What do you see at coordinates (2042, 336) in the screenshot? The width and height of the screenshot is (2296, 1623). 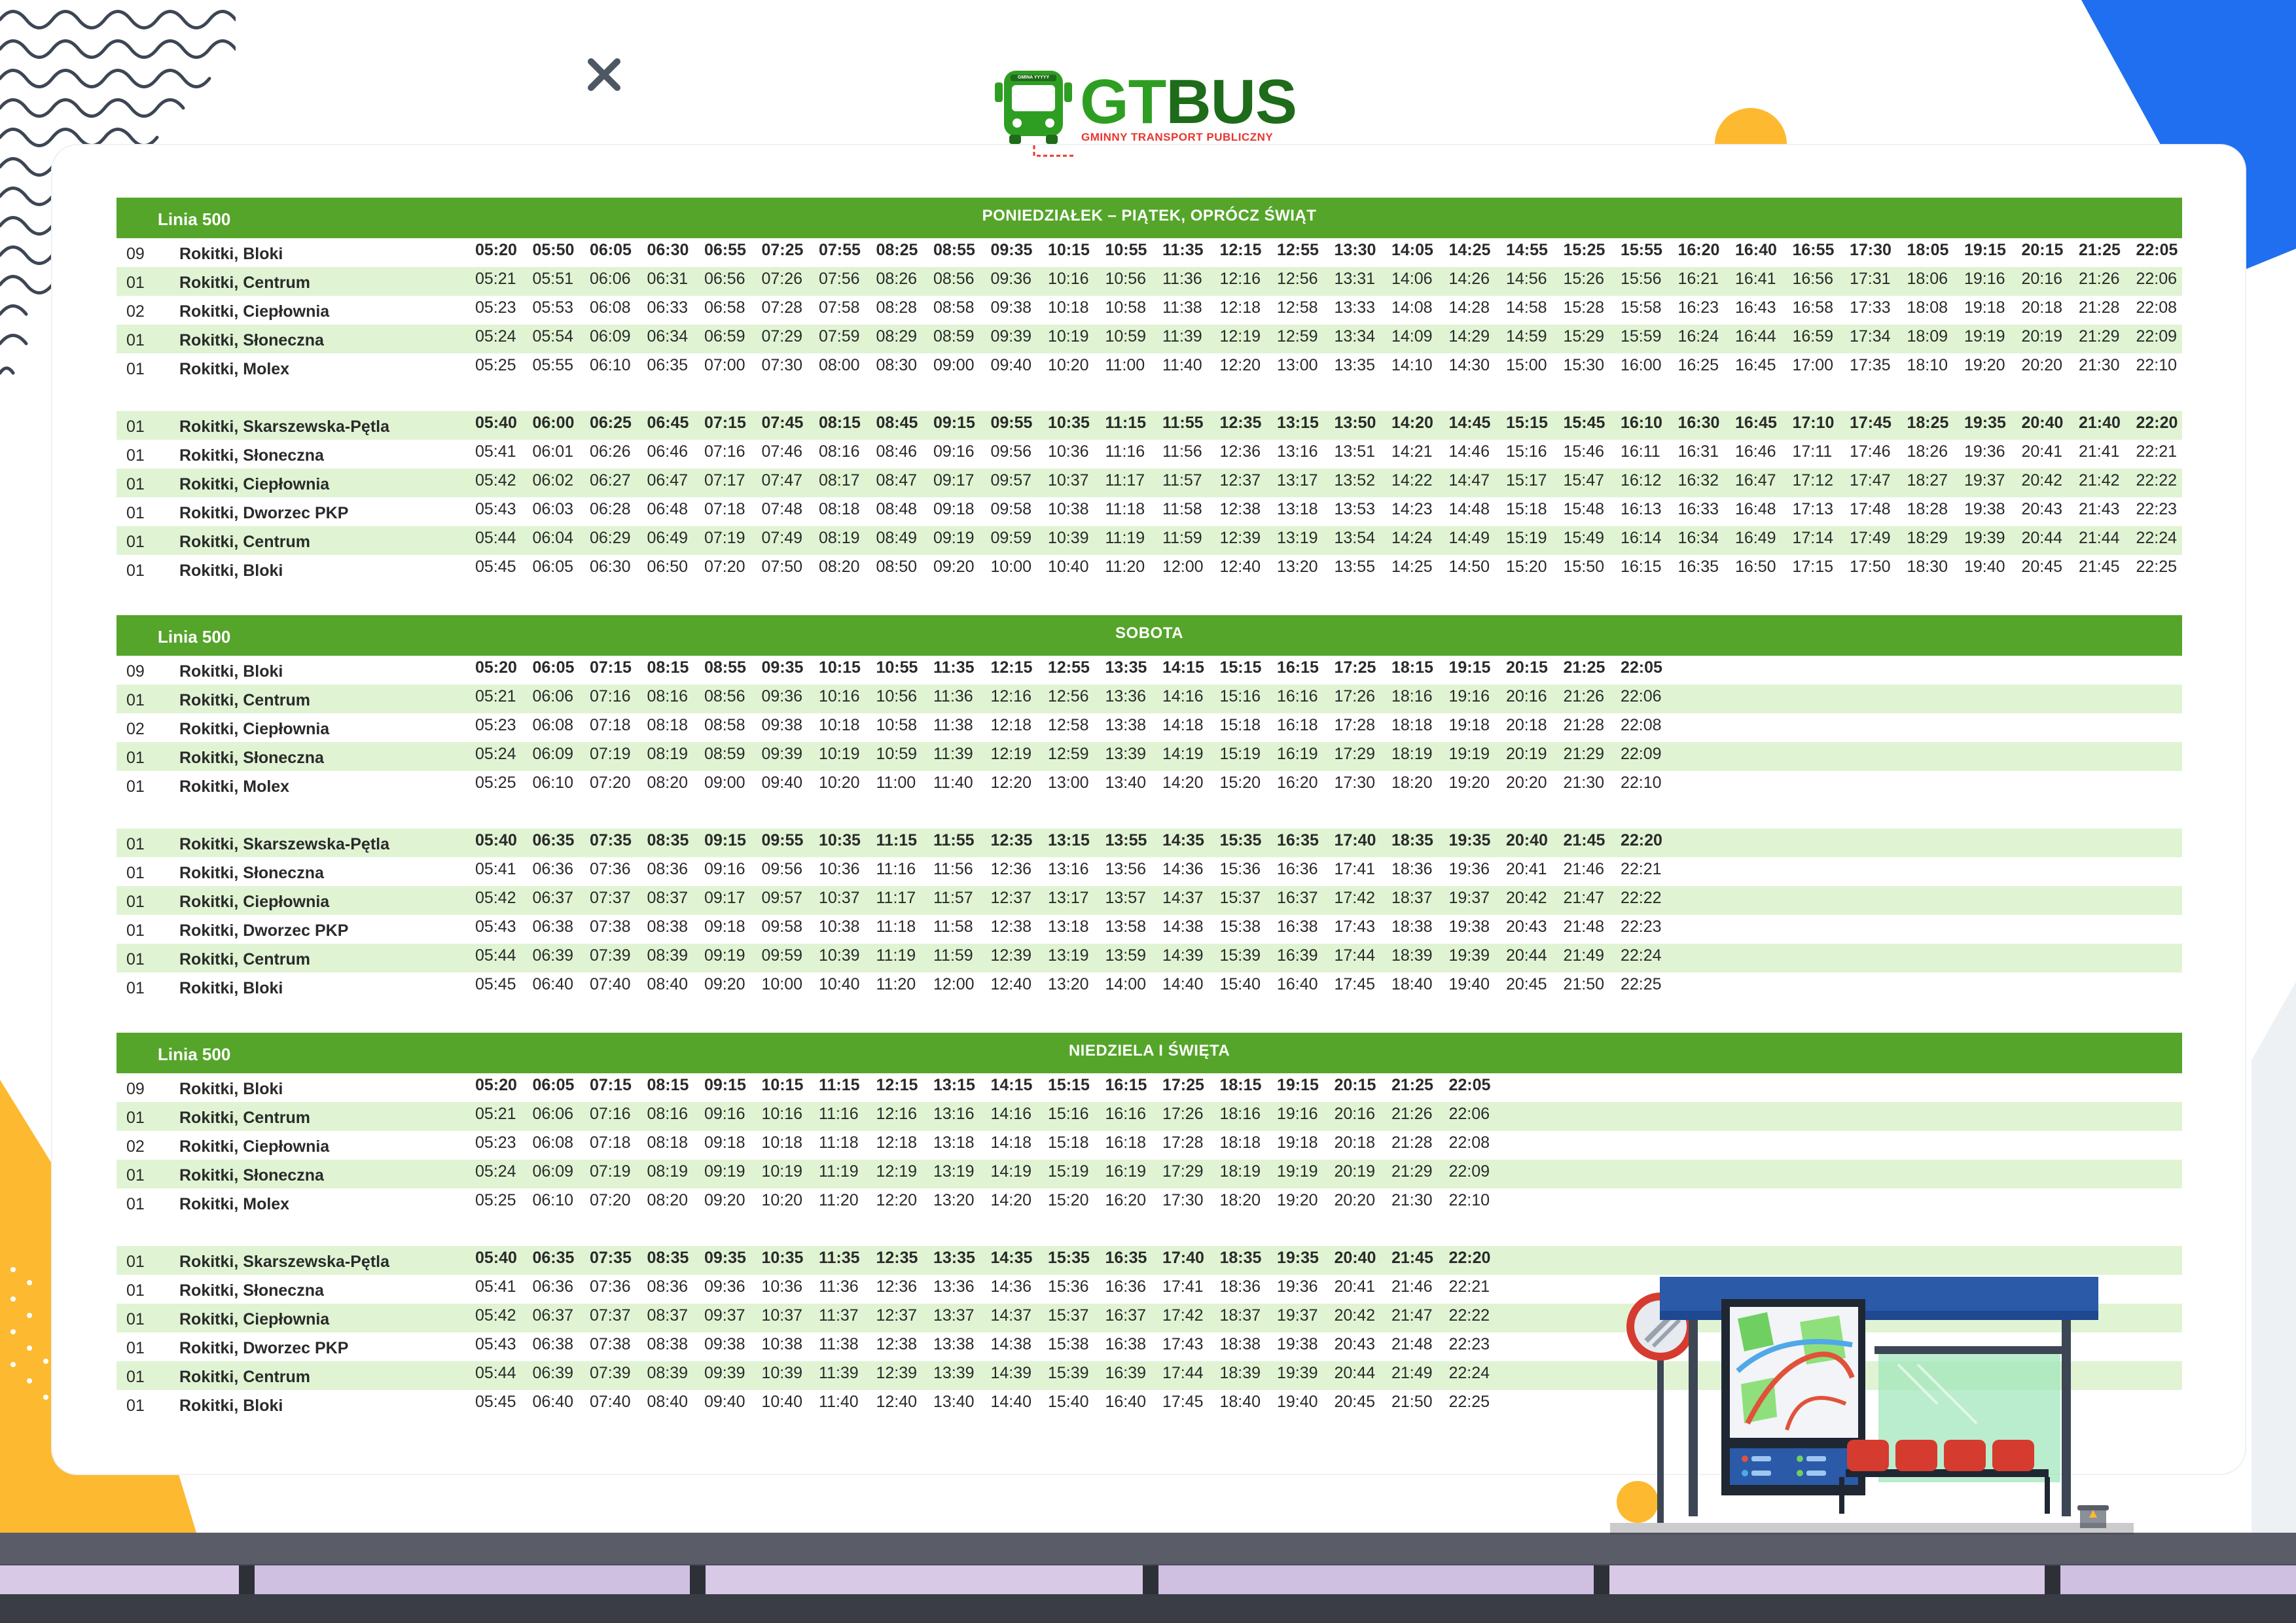 I see `departure-time: 20:19` at bounding box center [2042, 336].